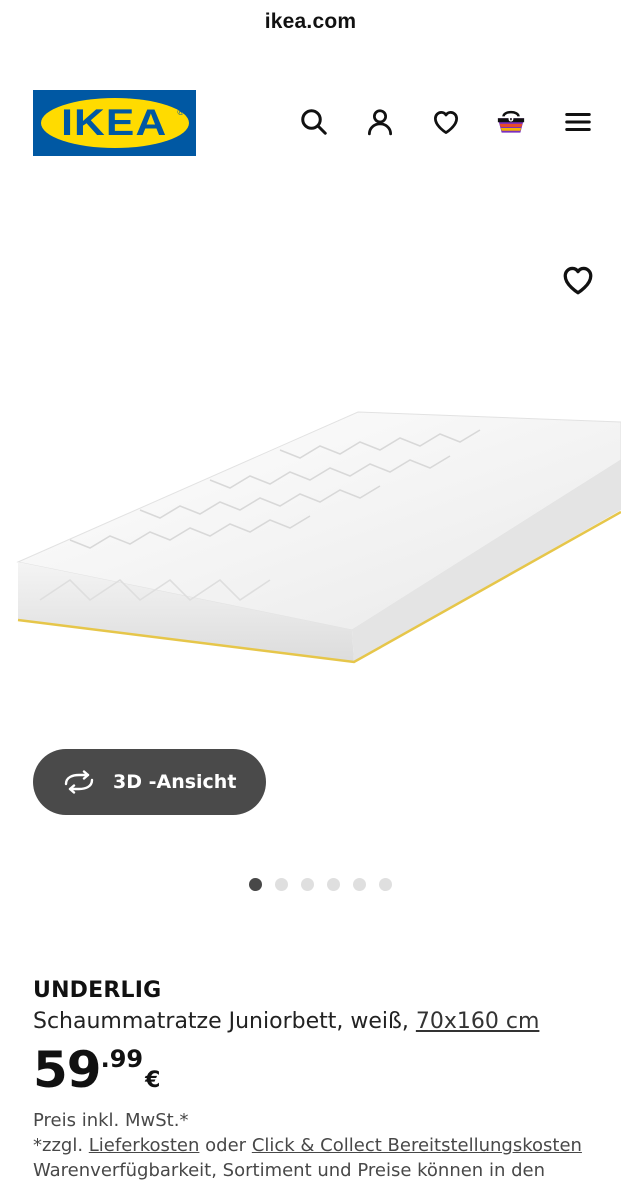 The width and height of the screenshot is (621, 1200). I want to click on product-brand: UNDERLIG, so click(97, 990).